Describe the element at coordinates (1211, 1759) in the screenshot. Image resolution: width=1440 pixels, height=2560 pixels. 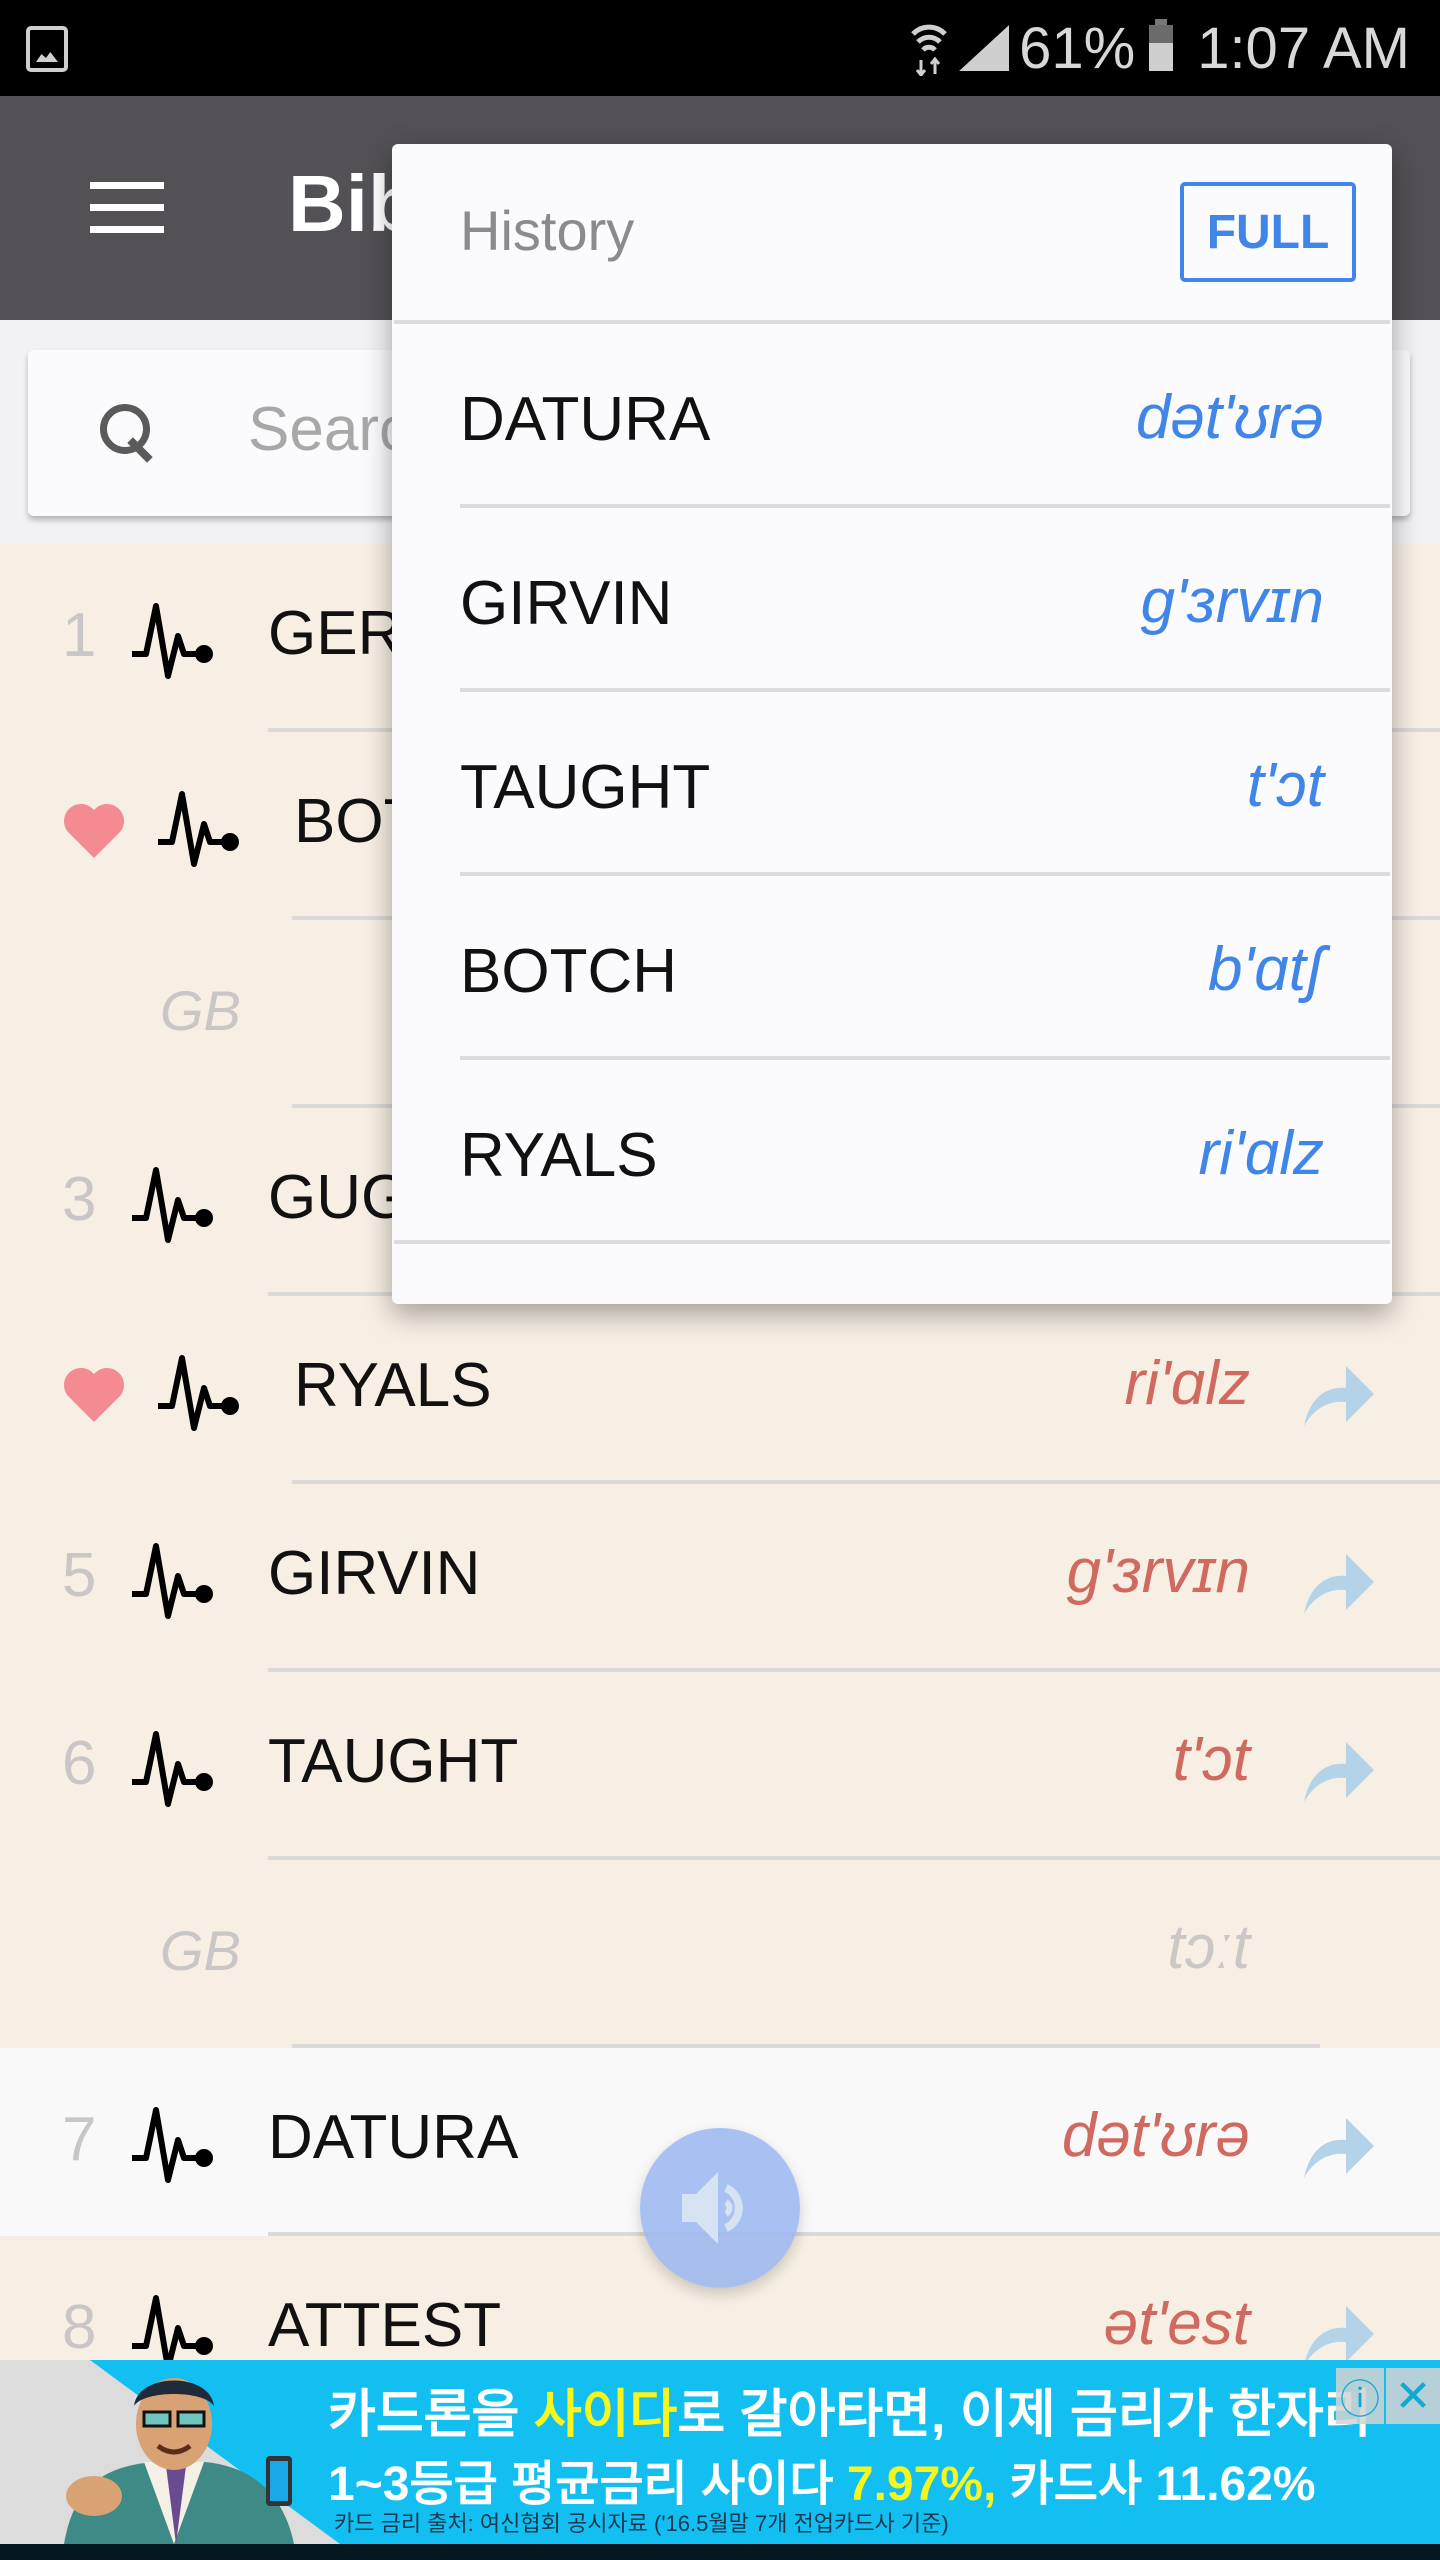
I see `row-ipa: t'ɔt` at that location.